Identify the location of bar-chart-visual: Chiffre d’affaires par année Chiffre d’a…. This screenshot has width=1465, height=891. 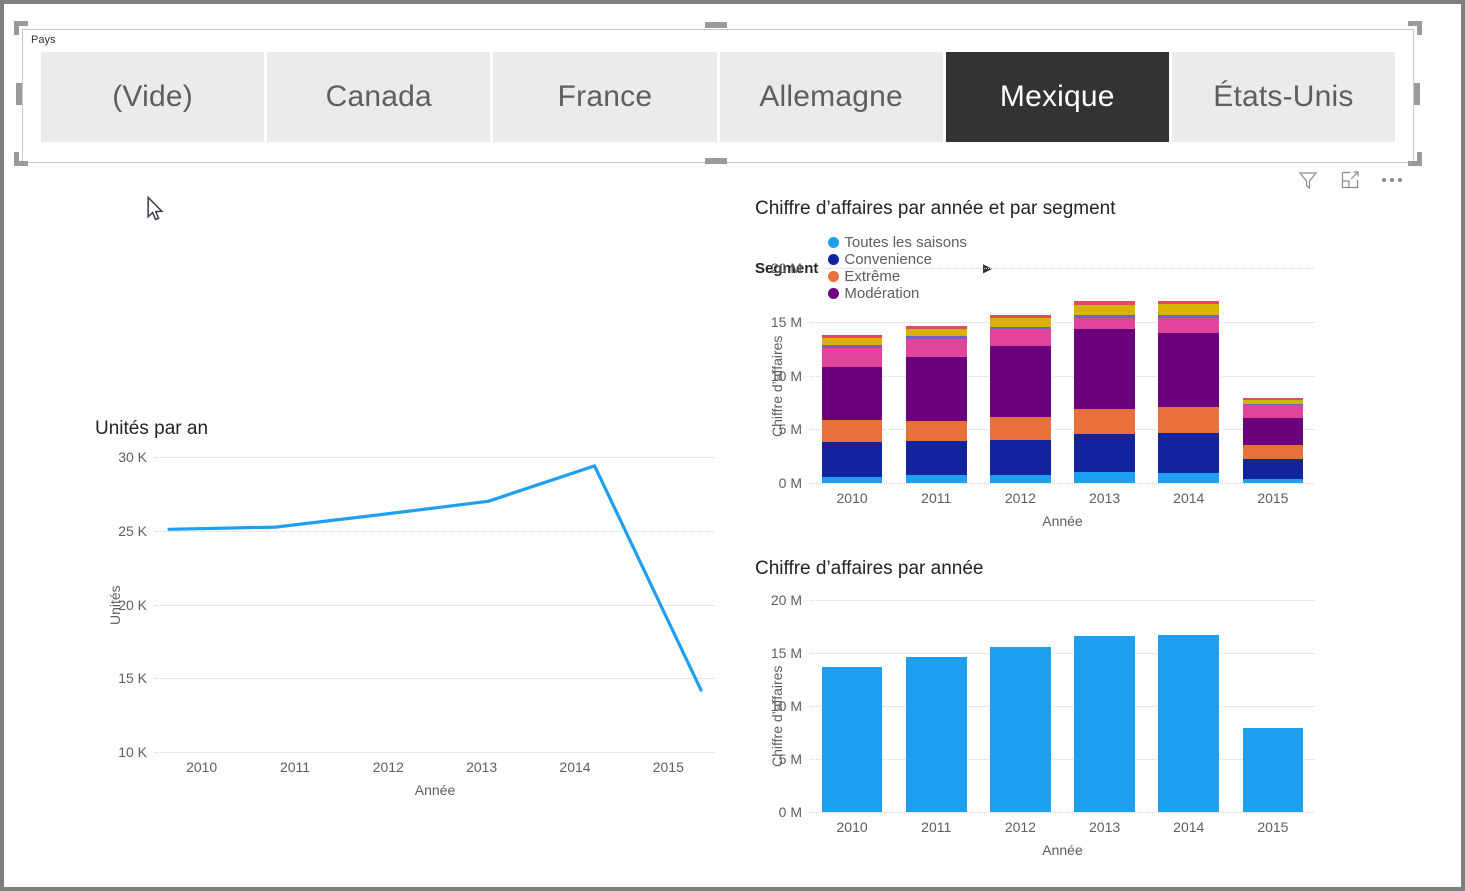
(1035, 708).